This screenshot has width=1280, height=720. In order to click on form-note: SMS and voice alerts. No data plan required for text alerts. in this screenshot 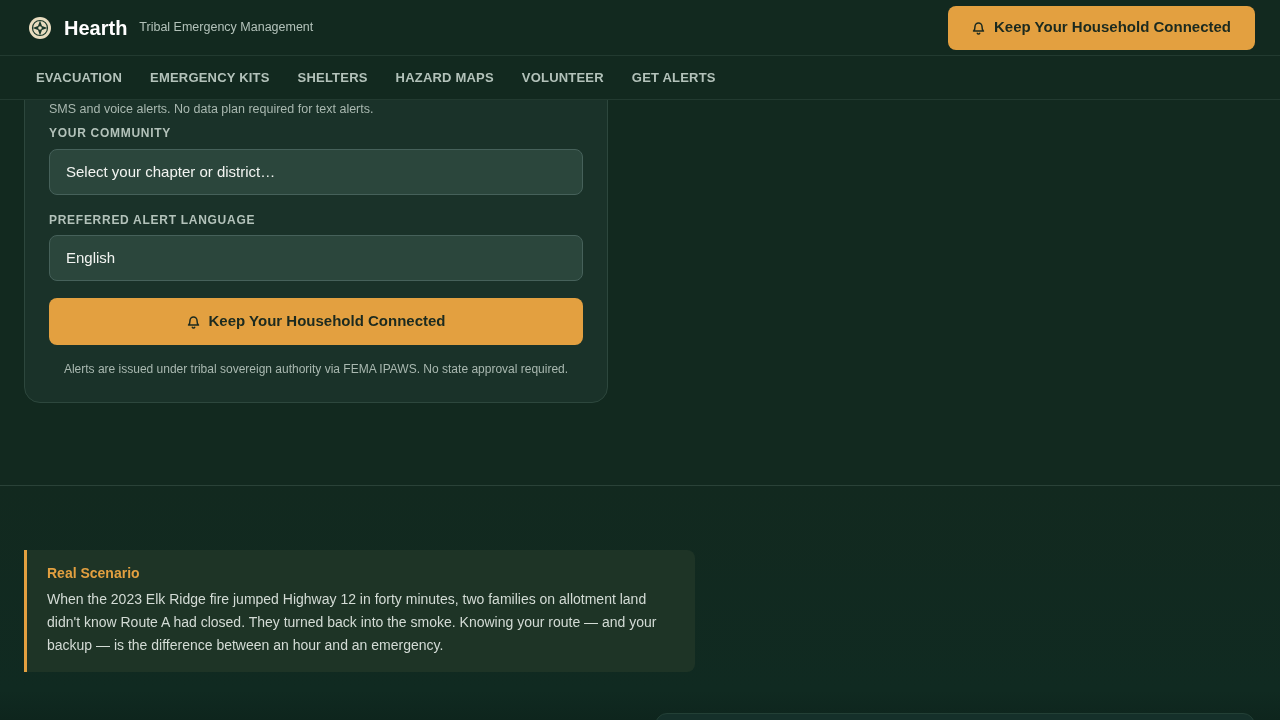, I will do `click(212, 109)`.